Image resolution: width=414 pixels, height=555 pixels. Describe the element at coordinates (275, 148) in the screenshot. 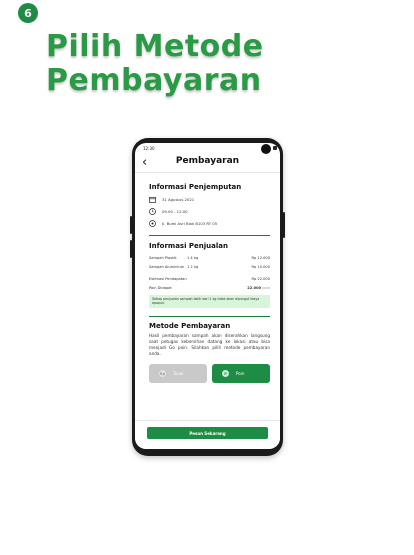

I see `battery-icon` at that location.